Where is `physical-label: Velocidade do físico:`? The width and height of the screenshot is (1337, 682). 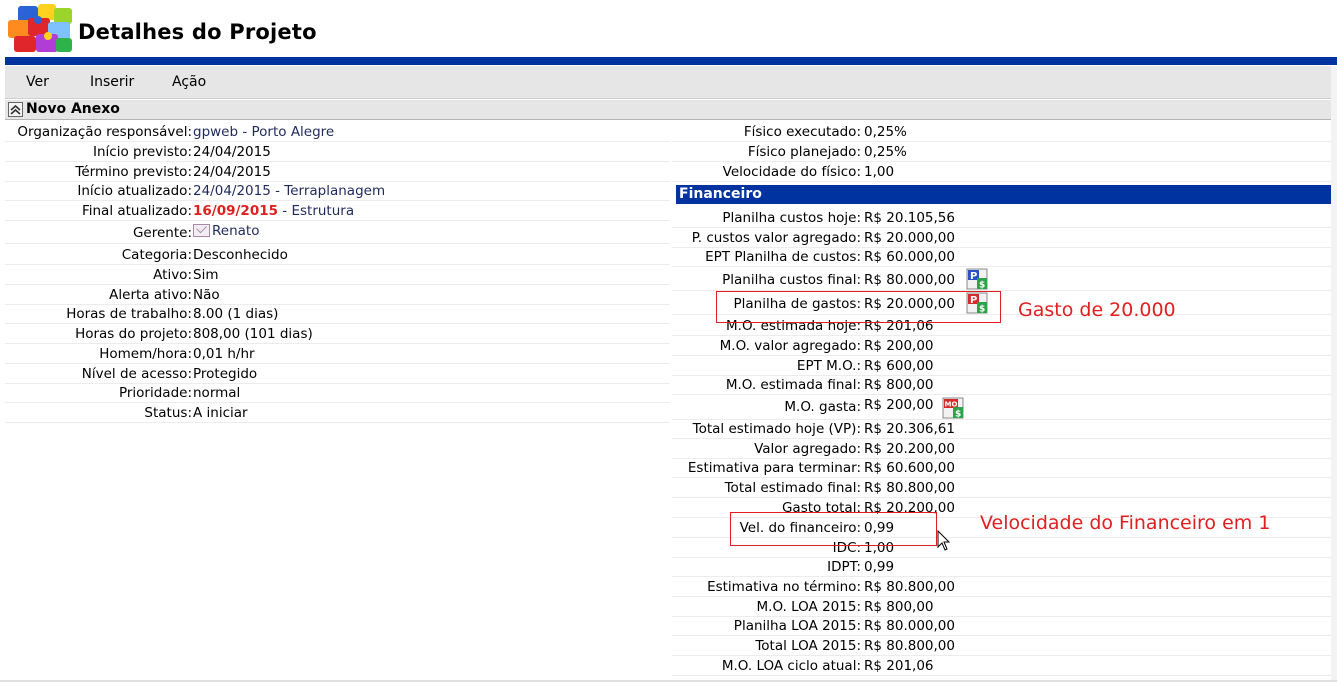
physical-label: Velocidade do físico: is located at coordinates (791, 172).